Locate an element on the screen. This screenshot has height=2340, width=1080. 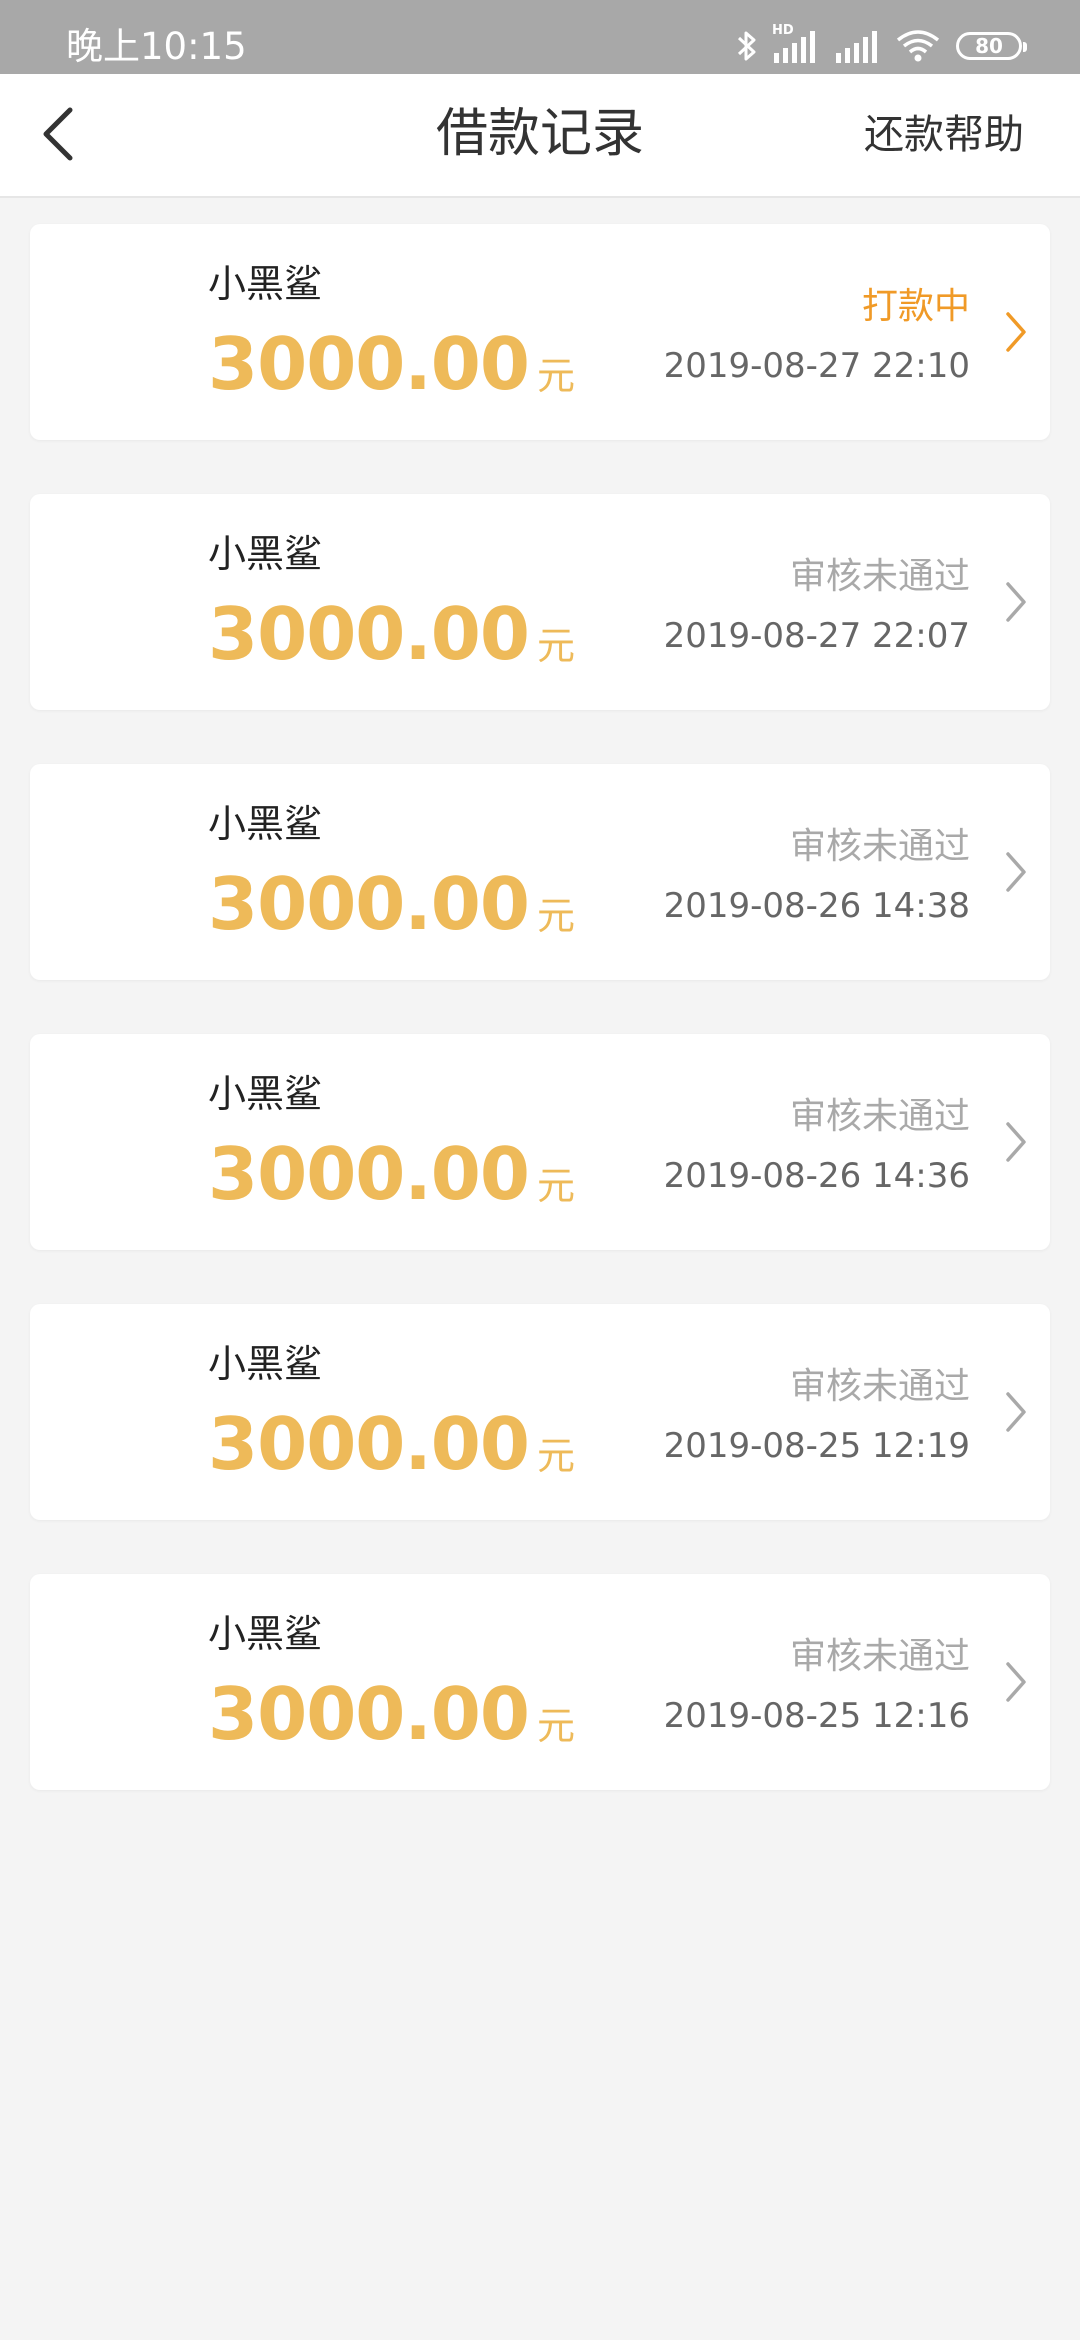
hd-label: HD is located at coordinates (783, 30).